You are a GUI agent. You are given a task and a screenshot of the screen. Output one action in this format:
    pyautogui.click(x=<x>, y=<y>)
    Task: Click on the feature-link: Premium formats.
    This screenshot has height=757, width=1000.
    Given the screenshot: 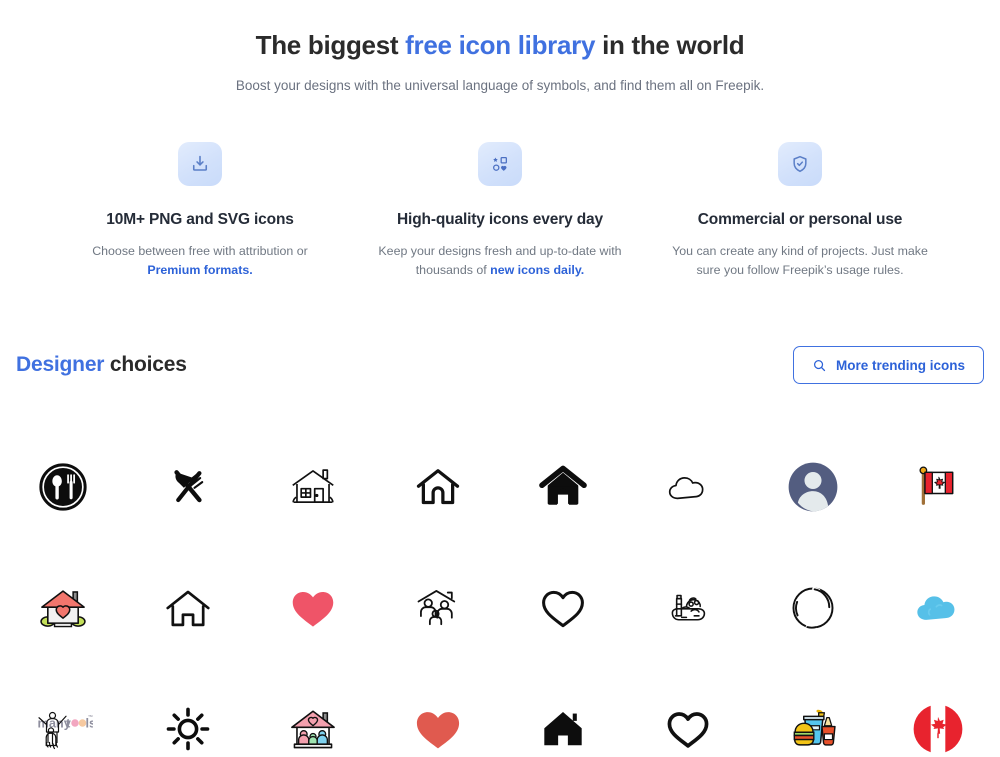 What is the action you would take?
    pyautogui.click(x=199, y=270)
    